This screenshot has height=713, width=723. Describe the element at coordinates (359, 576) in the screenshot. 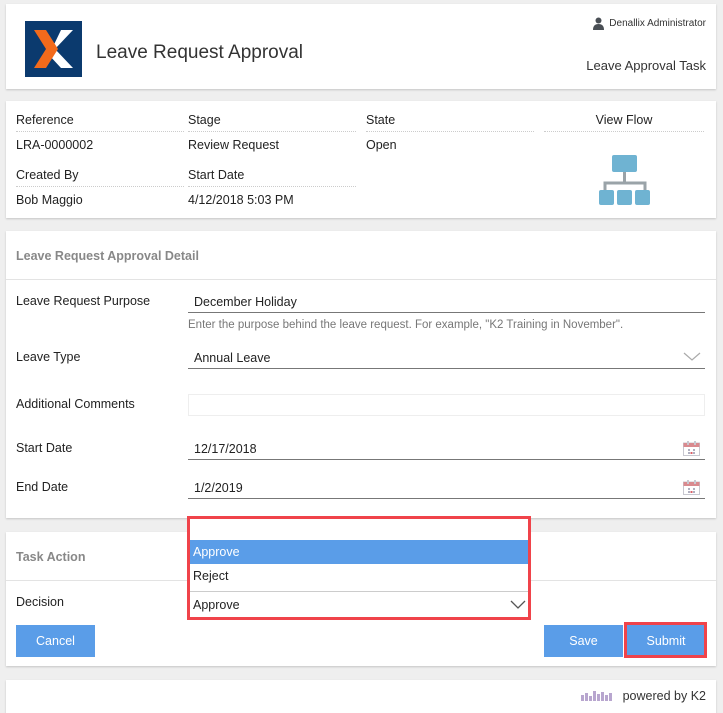

I see `decision-option-reject: Reject` at that location.